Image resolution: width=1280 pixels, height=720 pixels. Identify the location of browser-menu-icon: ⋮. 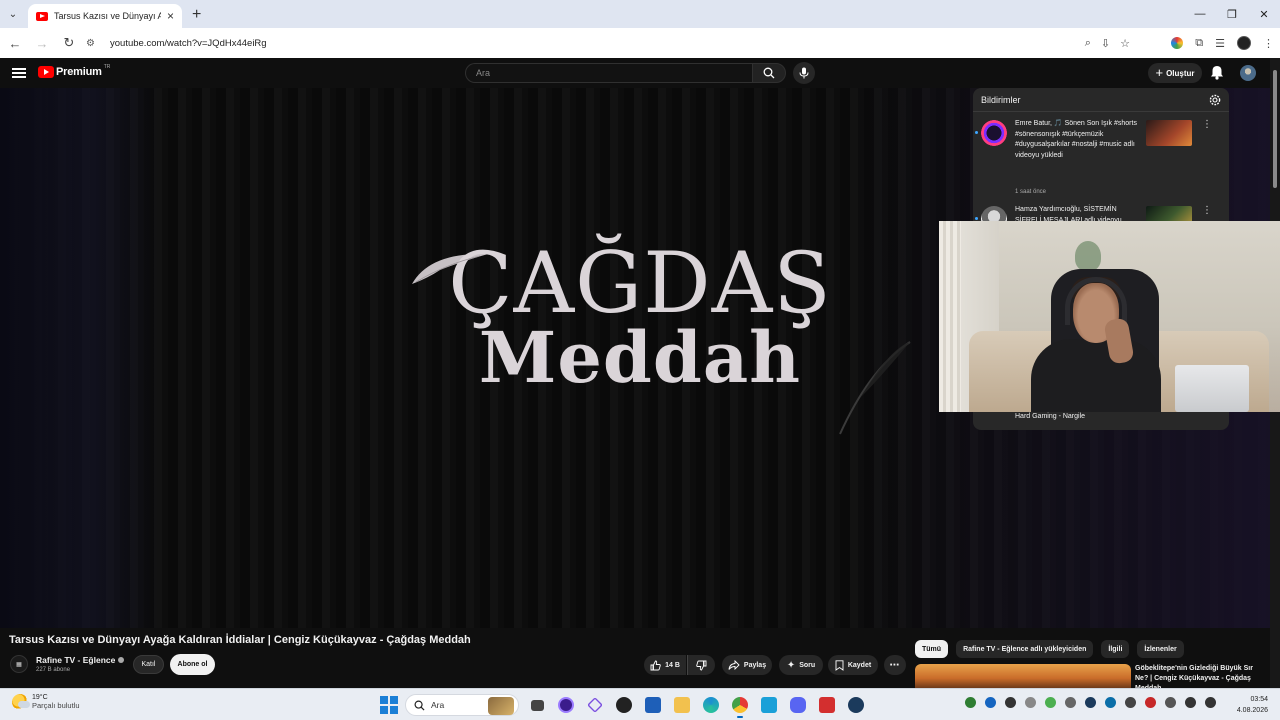
(1268, 43).